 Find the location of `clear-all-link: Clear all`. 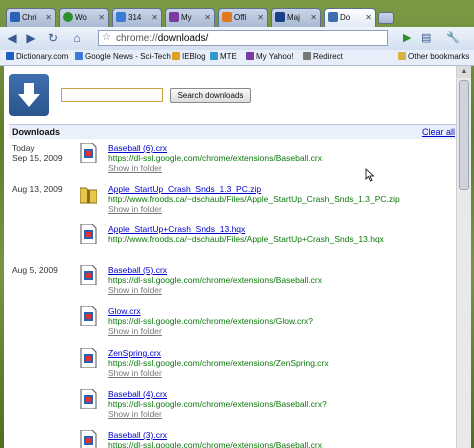

clear-all-link: Clear all is located at coordinates (438, 132).